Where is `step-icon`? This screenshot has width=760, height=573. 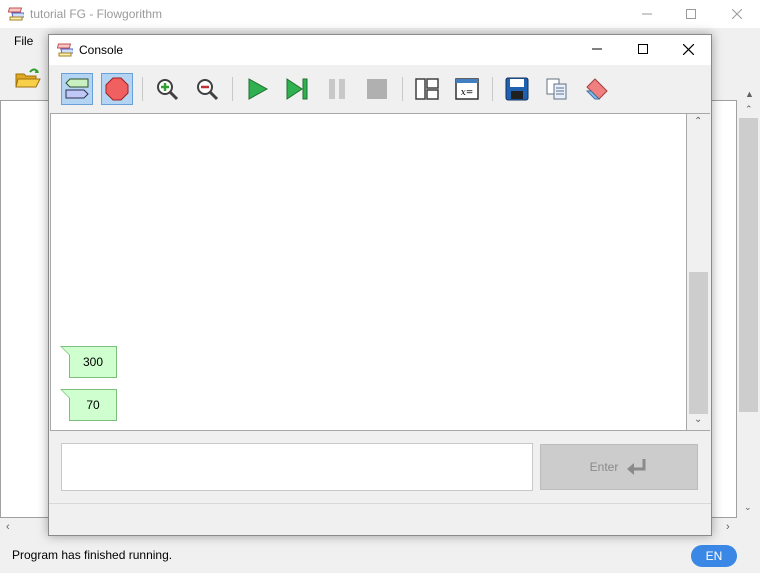
step-icon is located at coordinates (297, 89).